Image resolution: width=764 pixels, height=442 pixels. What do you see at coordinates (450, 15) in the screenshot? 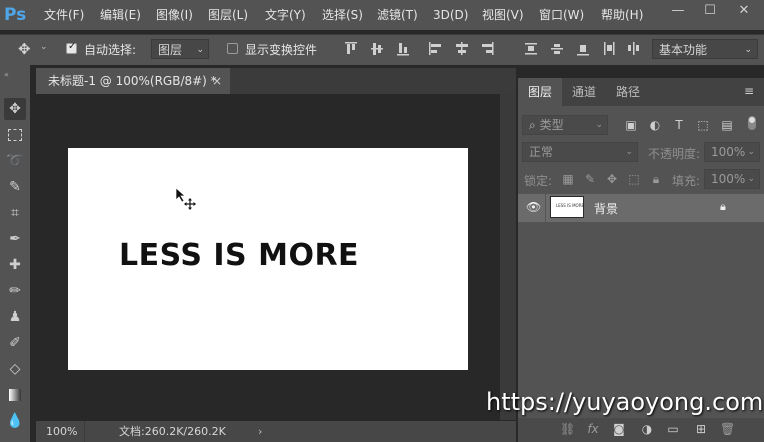
I see `menu-3d: 3D(D)` at bounding box center [450, 15].